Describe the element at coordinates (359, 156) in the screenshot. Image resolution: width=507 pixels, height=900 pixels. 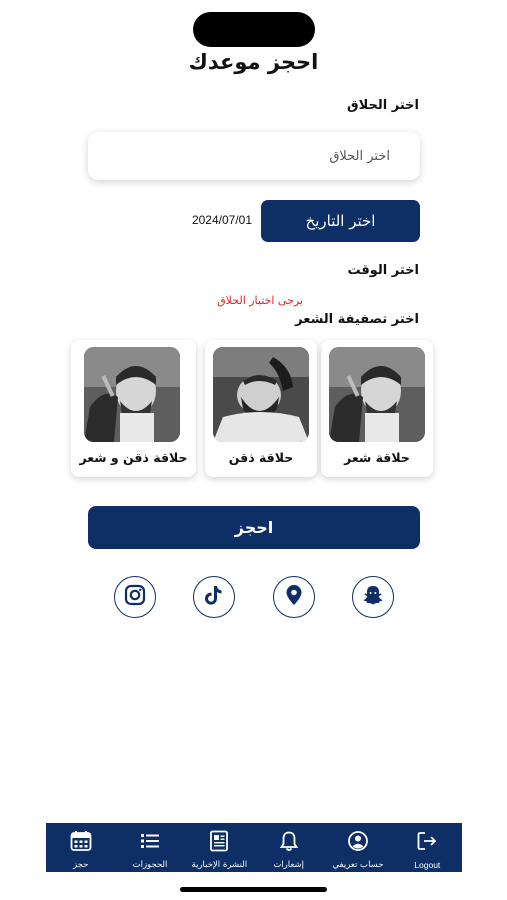
I see `barber-select-placeholder: اختر الحلاق` at that location.